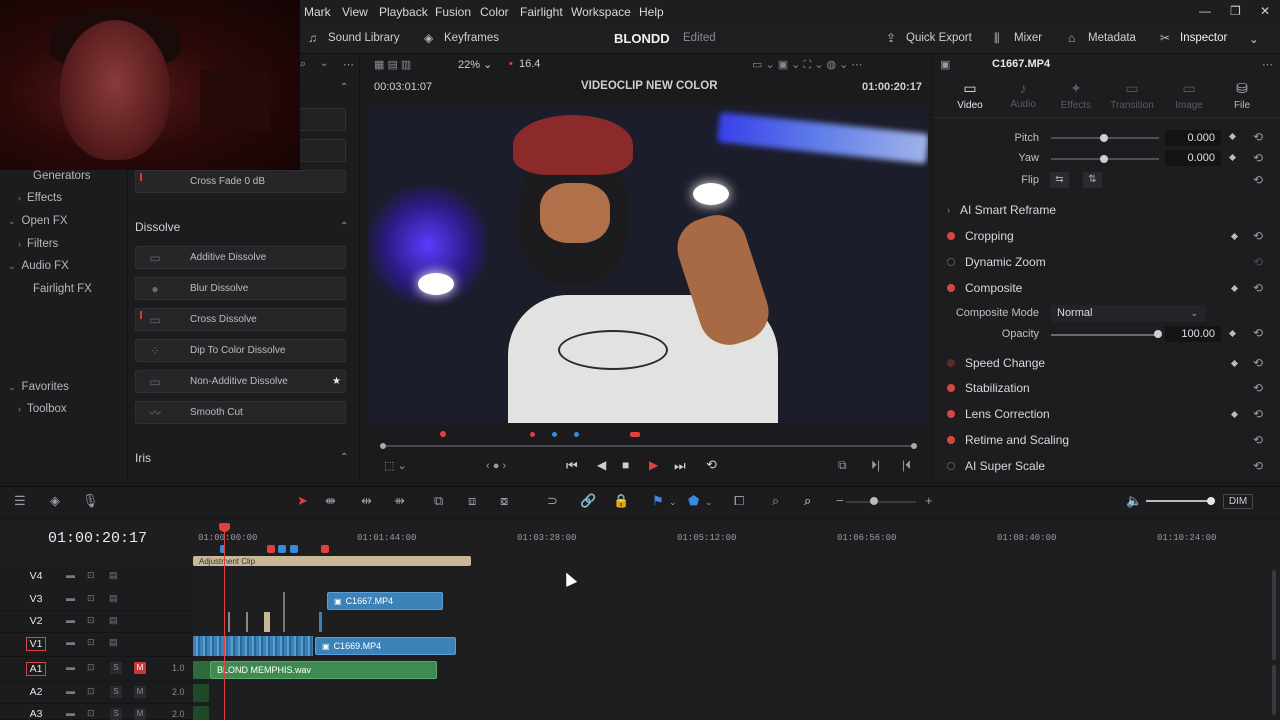 The image size is (1280, 720). Describe the element at coordinates (1265, 11) in the screenshot. I see `close-icon: ✕` at that location.